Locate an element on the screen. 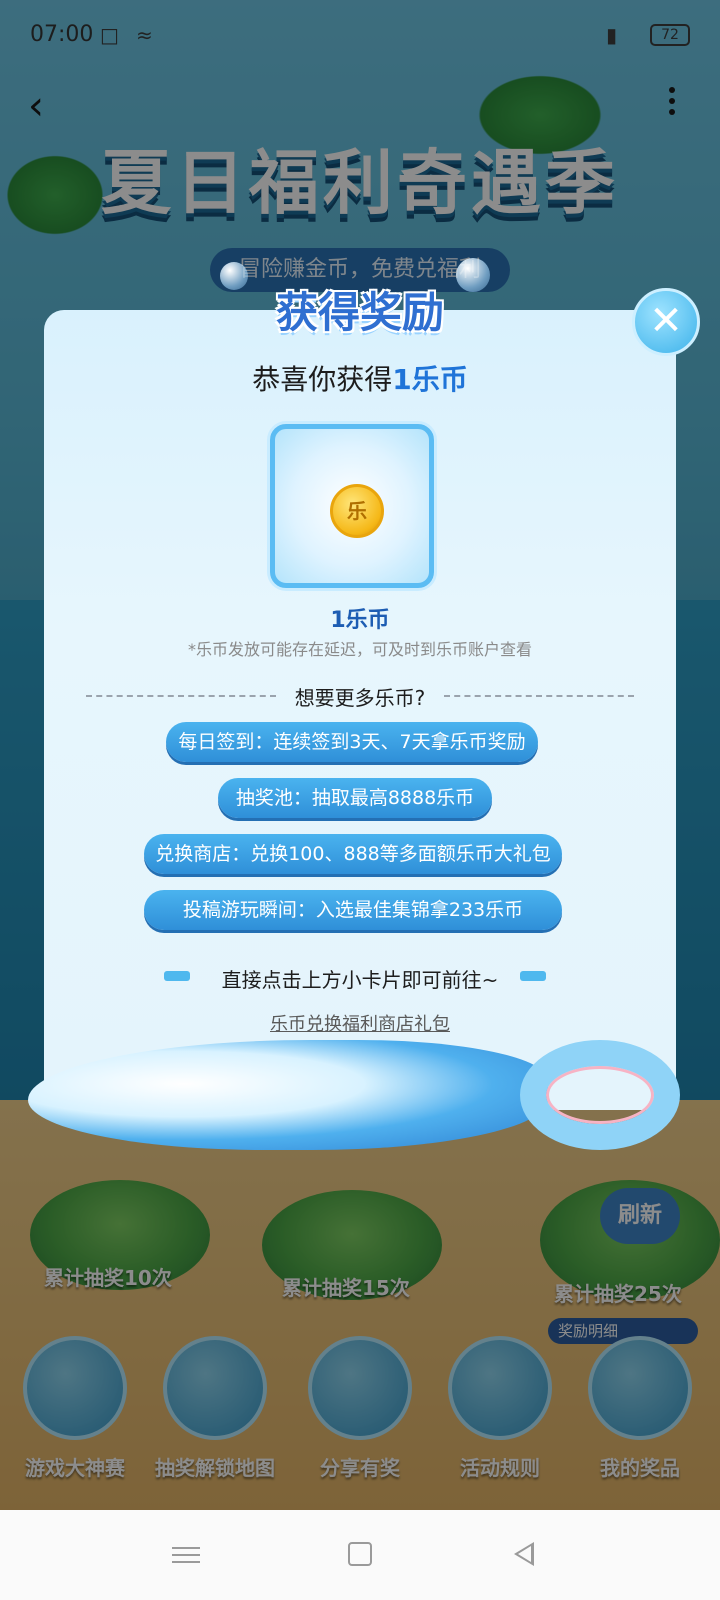 This screenshot has height=1600, width=720. home-button is located at coordinates (362, 1556).